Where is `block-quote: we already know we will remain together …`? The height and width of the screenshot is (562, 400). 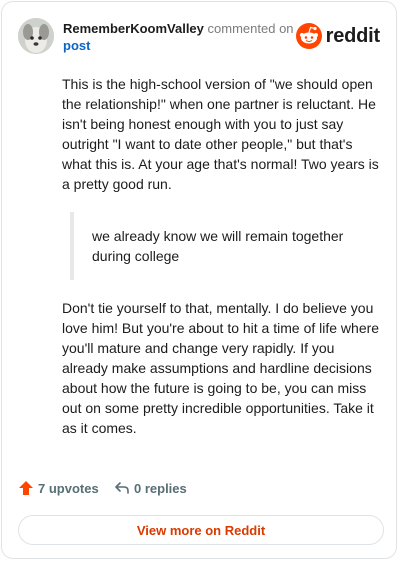 block-quote: we already know we will remain together … is located at coordinates (226, 246).